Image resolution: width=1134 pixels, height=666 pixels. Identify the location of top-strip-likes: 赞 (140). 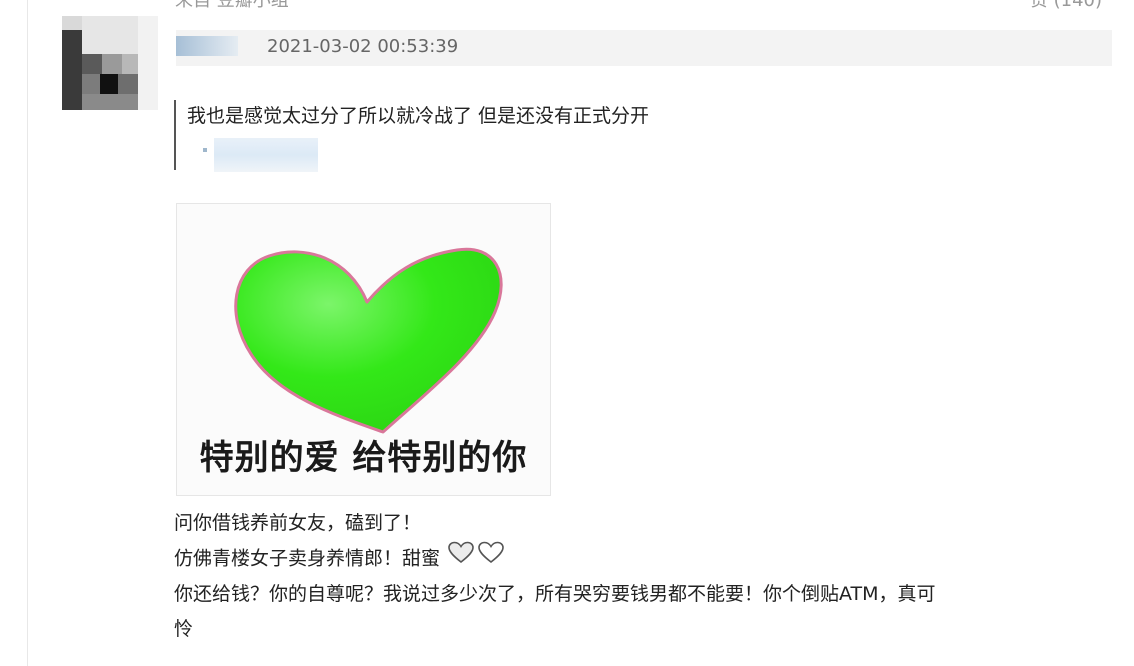
(1066, 6).